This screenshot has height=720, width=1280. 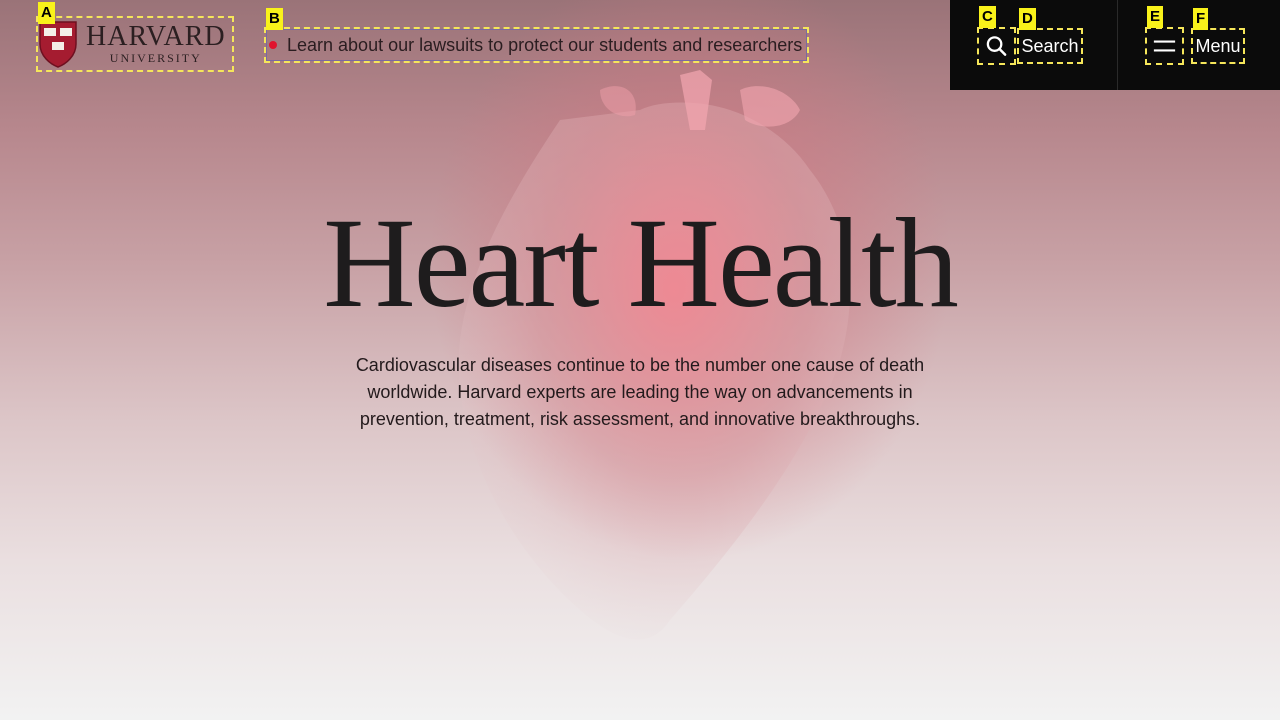 What do you see at coordinates (987, 17) in the screenshot?
I see `marker-c: C` at bounding box center [987, 17].